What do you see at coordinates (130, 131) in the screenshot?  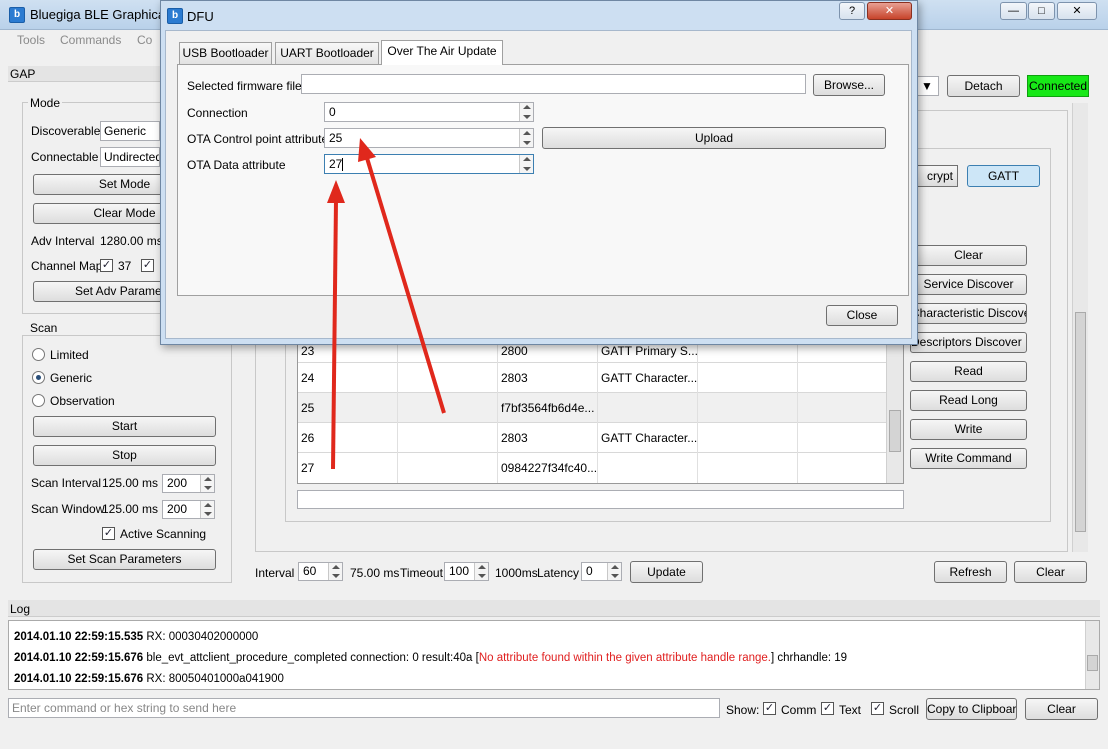 I see `discoverable-select: Generic` at bounding box center [130, 131].